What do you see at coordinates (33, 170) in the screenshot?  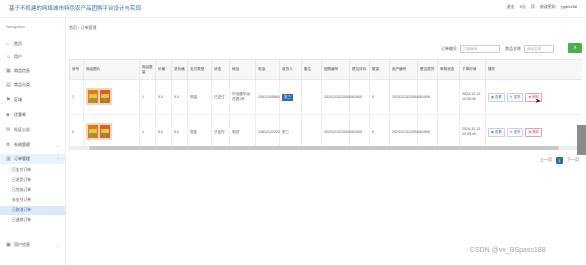 I see `sidebar-sub-paid: 已支付订单` at bounding box center [33, 170].